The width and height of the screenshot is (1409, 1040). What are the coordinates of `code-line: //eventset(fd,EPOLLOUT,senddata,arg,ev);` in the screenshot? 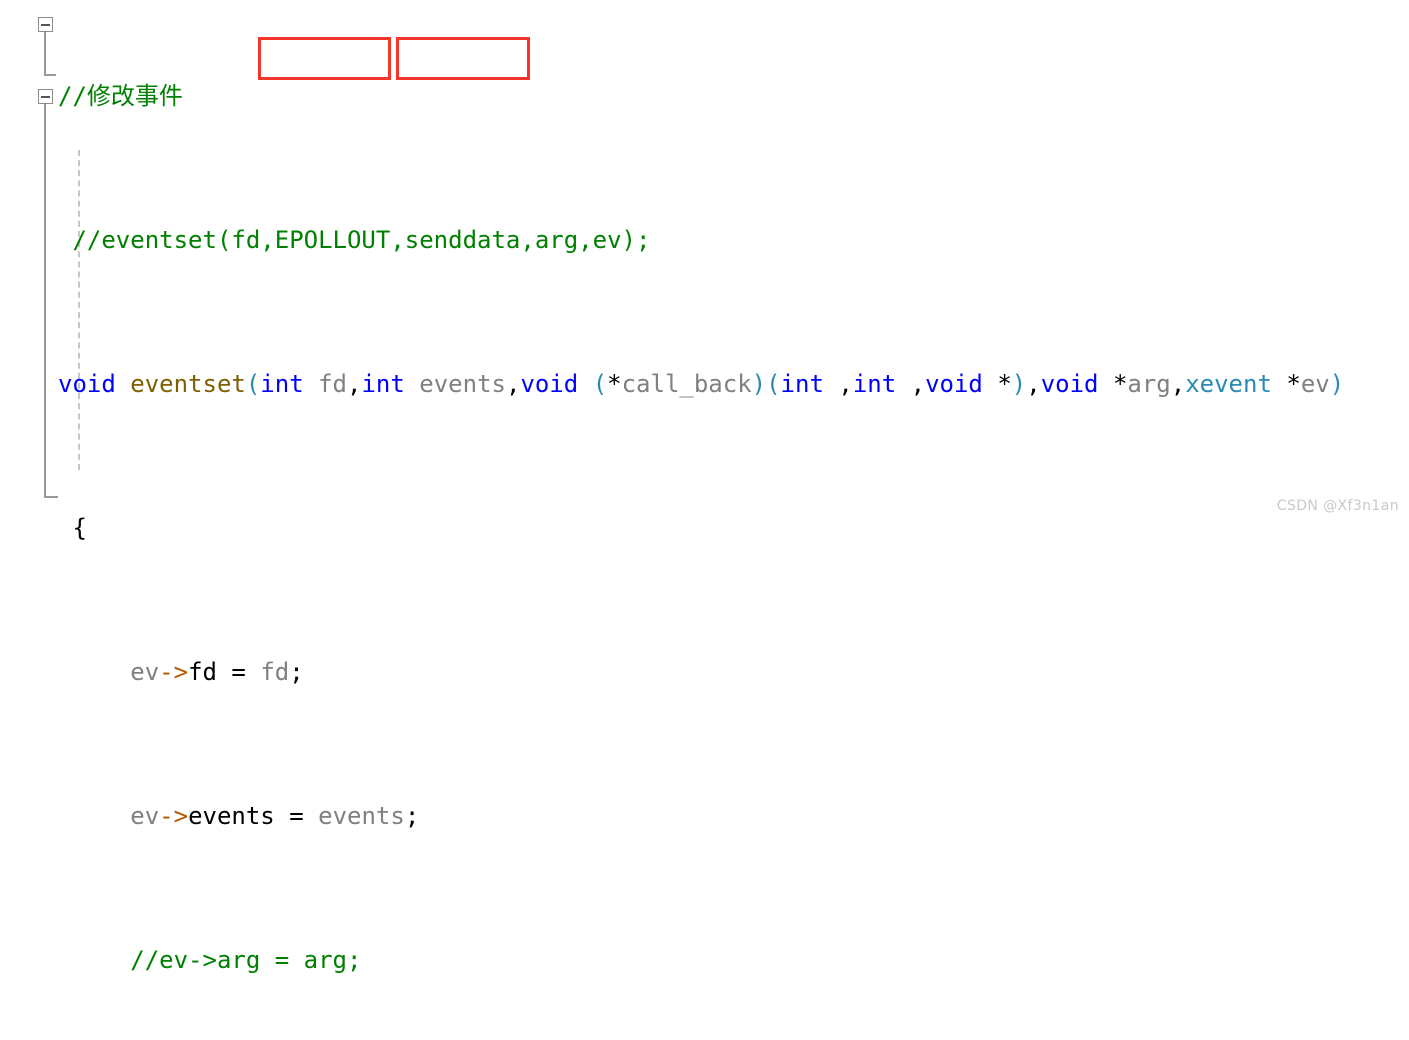 It's located at (704, 240).